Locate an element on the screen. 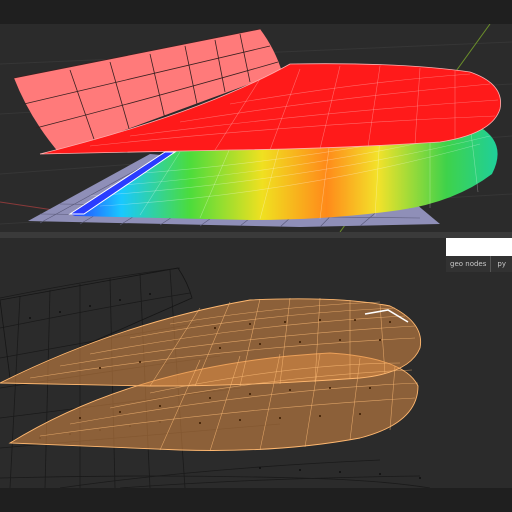 The width and height of the screenshot is (512, 512). bottom-band is located at coordinates (256, 500).